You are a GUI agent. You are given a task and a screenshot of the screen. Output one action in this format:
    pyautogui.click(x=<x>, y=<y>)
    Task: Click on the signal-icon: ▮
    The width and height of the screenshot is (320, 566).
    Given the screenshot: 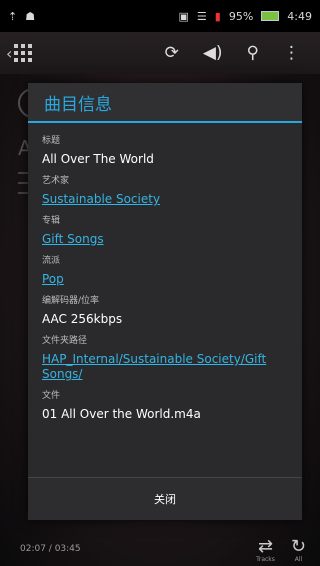 What is the action you would take?
    pyautogui.click(x=217, y=16)
    